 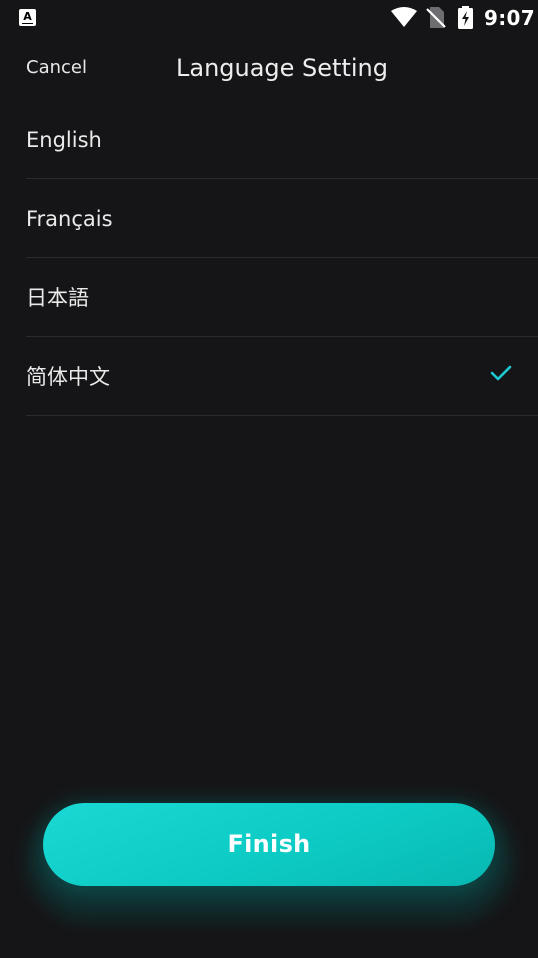 I want to click on clock-time: 9:07, so click(x=509, y=18).